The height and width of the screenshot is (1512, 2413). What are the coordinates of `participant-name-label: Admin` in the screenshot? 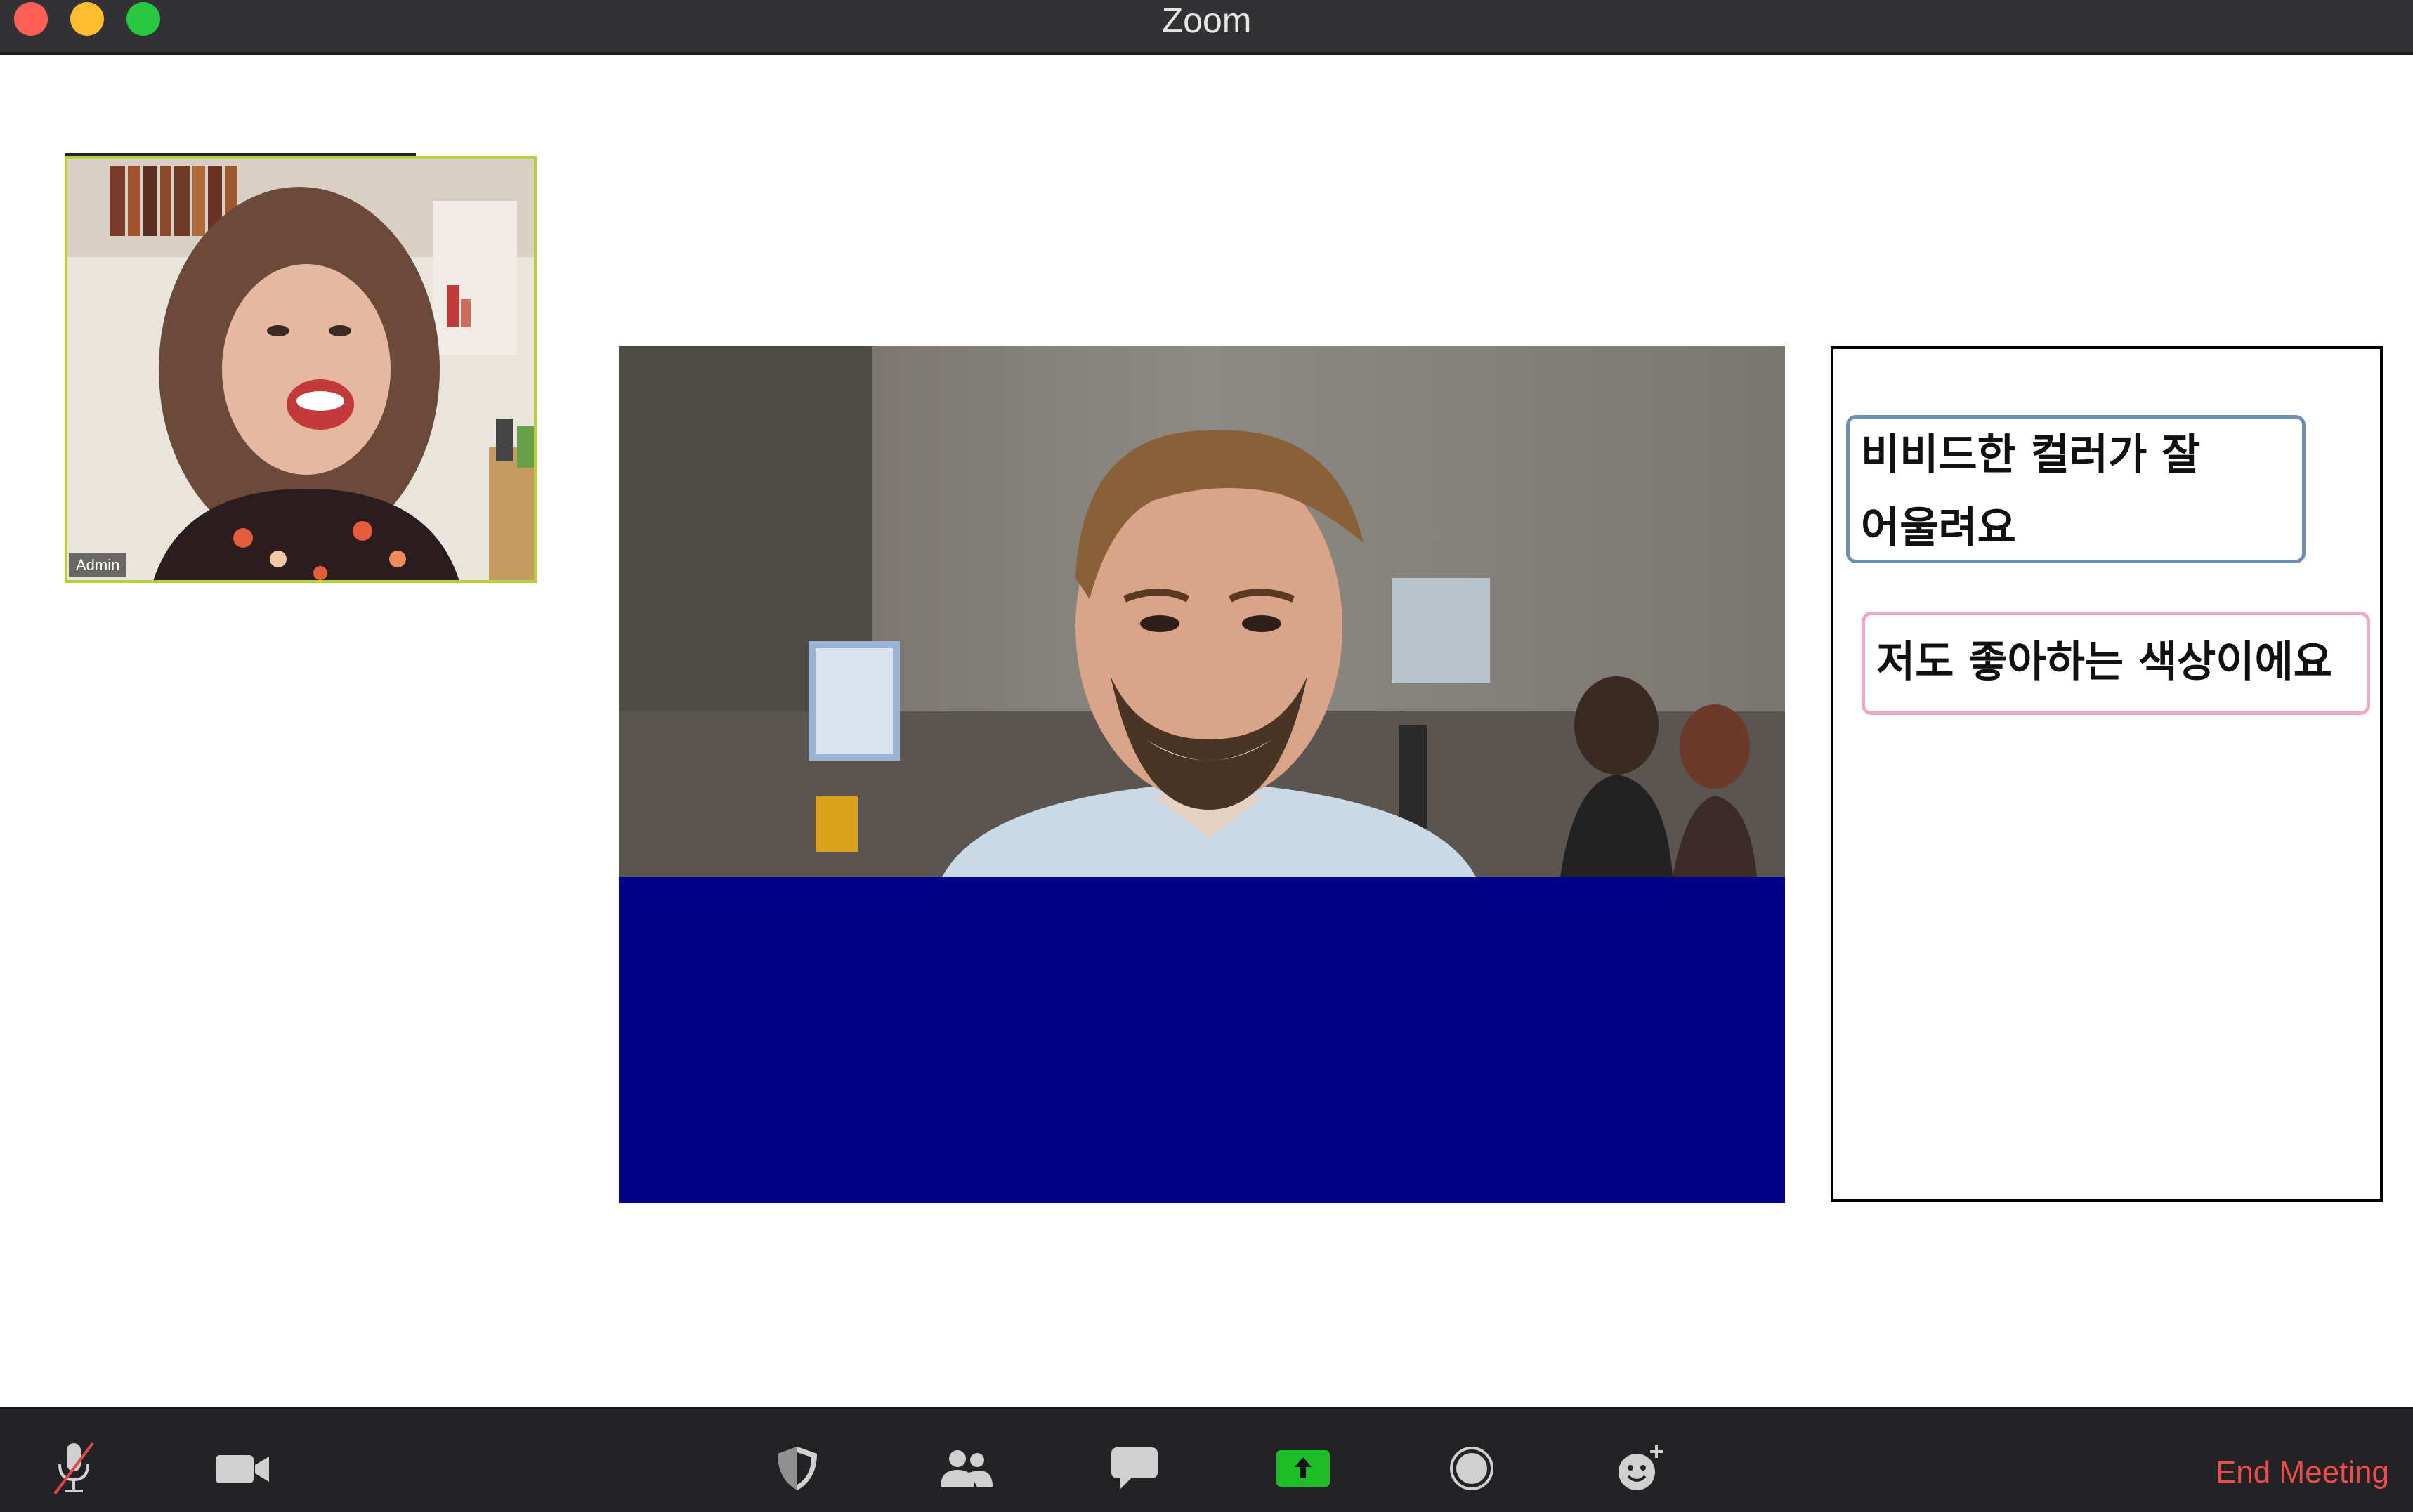 It's located at (98, 565).